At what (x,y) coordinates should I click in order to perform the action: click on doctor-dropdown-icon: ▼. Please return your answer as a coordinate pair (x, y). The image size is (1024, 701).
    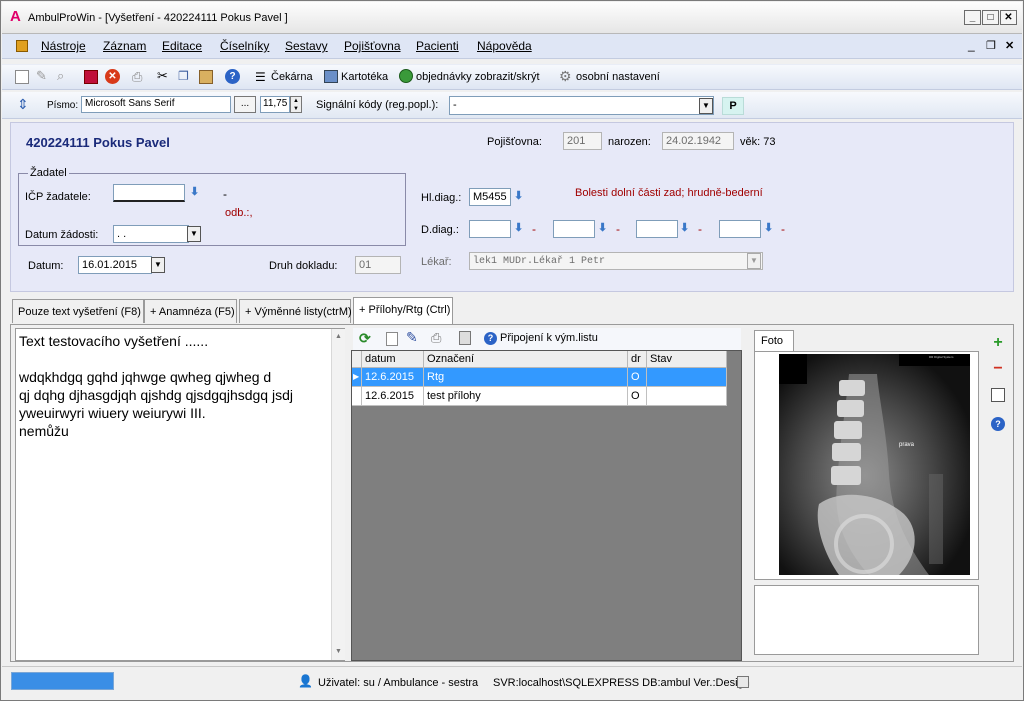
    Looking at the image, I should click on (754, 261).